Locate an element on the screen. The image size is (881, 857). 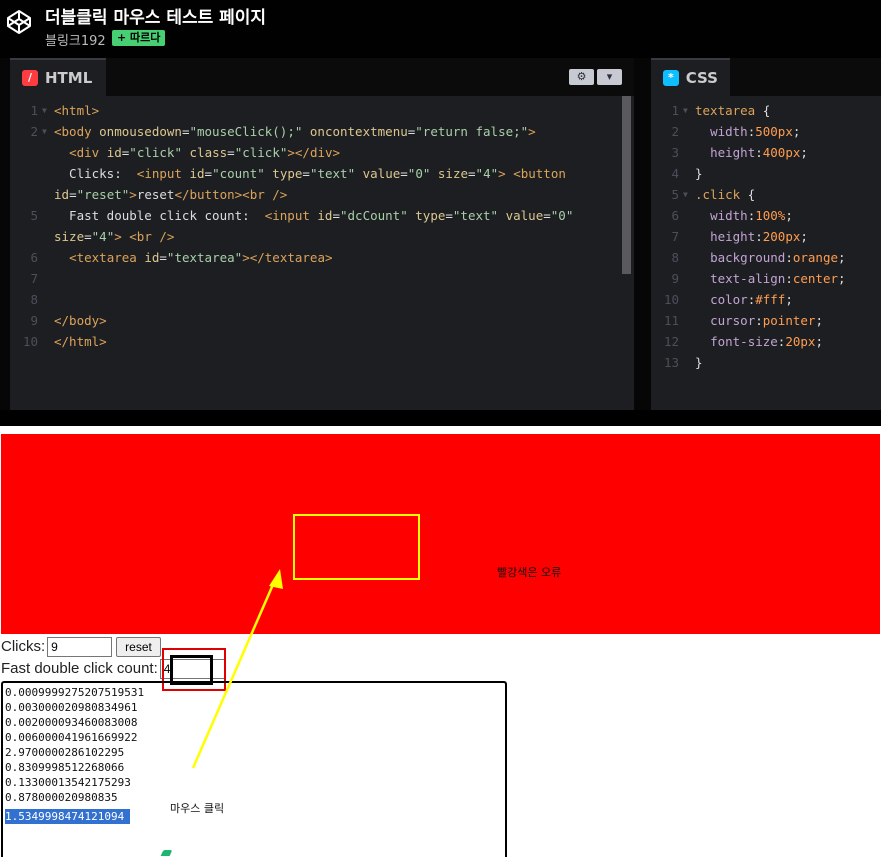
author-name: 블링크192 is located at coordinates (75, 39).